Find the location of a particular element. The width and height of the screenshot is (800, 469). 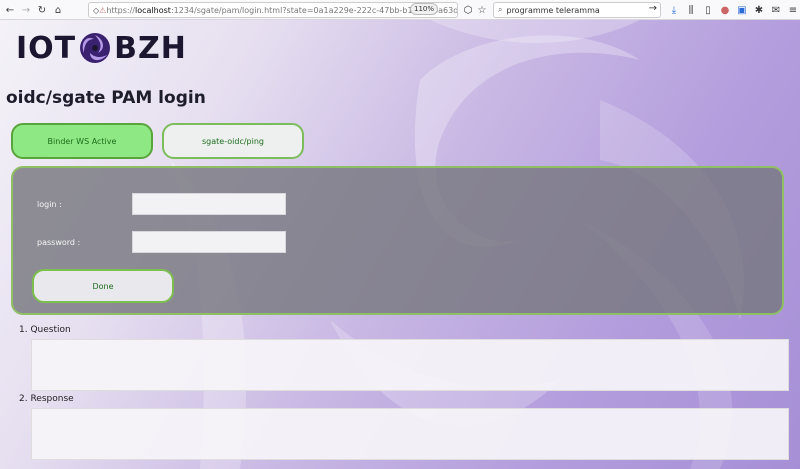

password-input is located at coordinates (209, 242).